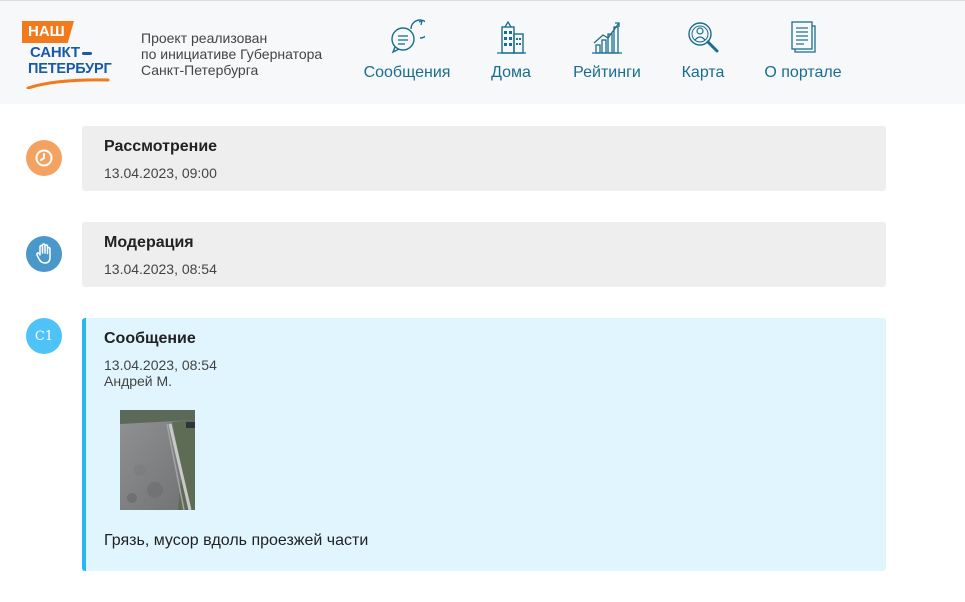 The height and width of the screenshot is (602, 965). What do you see at coordinates (803, 37) in the screenshot?
I see `document-icon` at bounding box center [803, 37].